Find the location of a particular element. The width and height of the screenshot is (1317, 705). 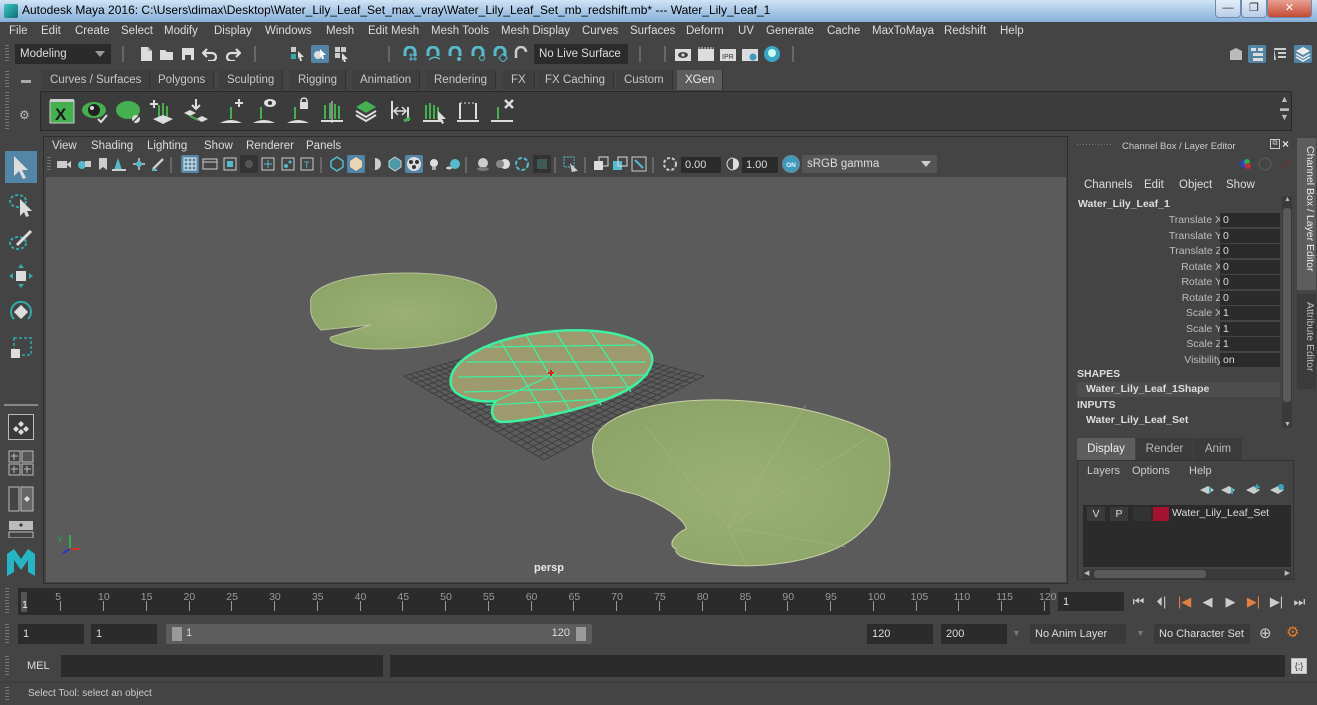

step-forward-key-icon: ▶| is located at coordinates (1253, 602).